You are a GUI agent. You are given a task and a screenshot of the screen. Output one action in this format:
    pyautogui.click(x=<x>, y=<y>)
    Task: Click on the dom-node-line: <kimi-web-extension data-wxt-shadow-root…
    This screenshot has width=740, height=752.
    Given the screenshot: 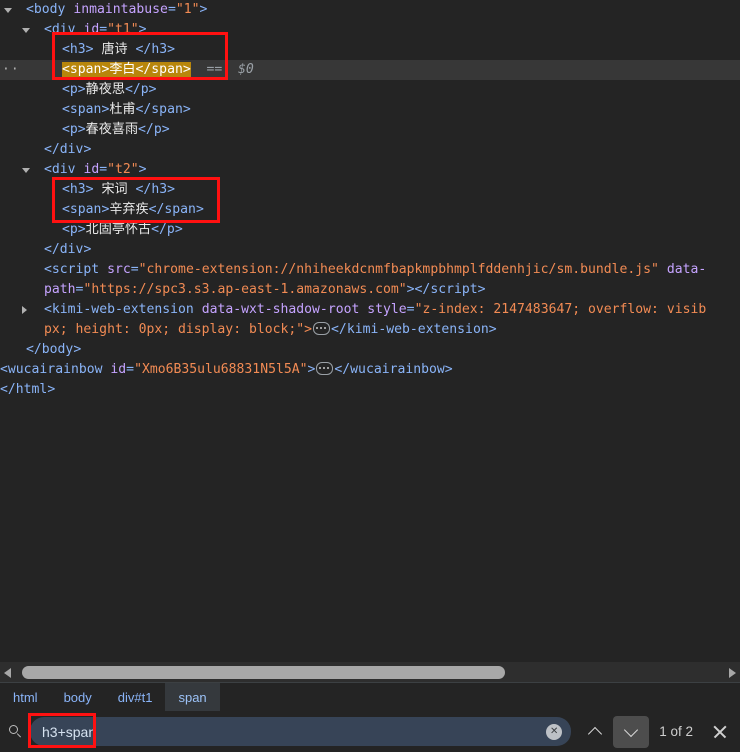 What is the action you would take?
    pyautogui.click(x=370, y=310)
    